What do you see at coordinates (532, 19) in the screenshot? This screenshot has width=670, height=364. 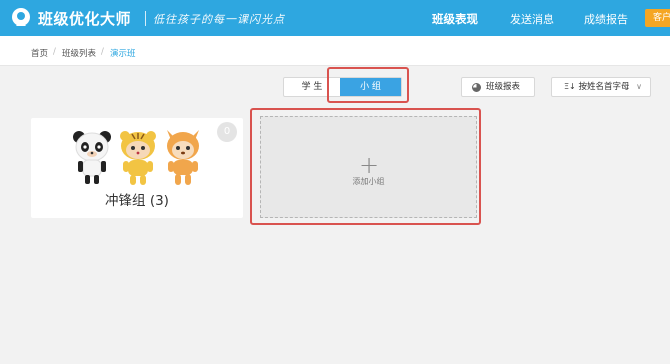 I see `nav-send-message: 发送消息` at bounding box center [532, 19].